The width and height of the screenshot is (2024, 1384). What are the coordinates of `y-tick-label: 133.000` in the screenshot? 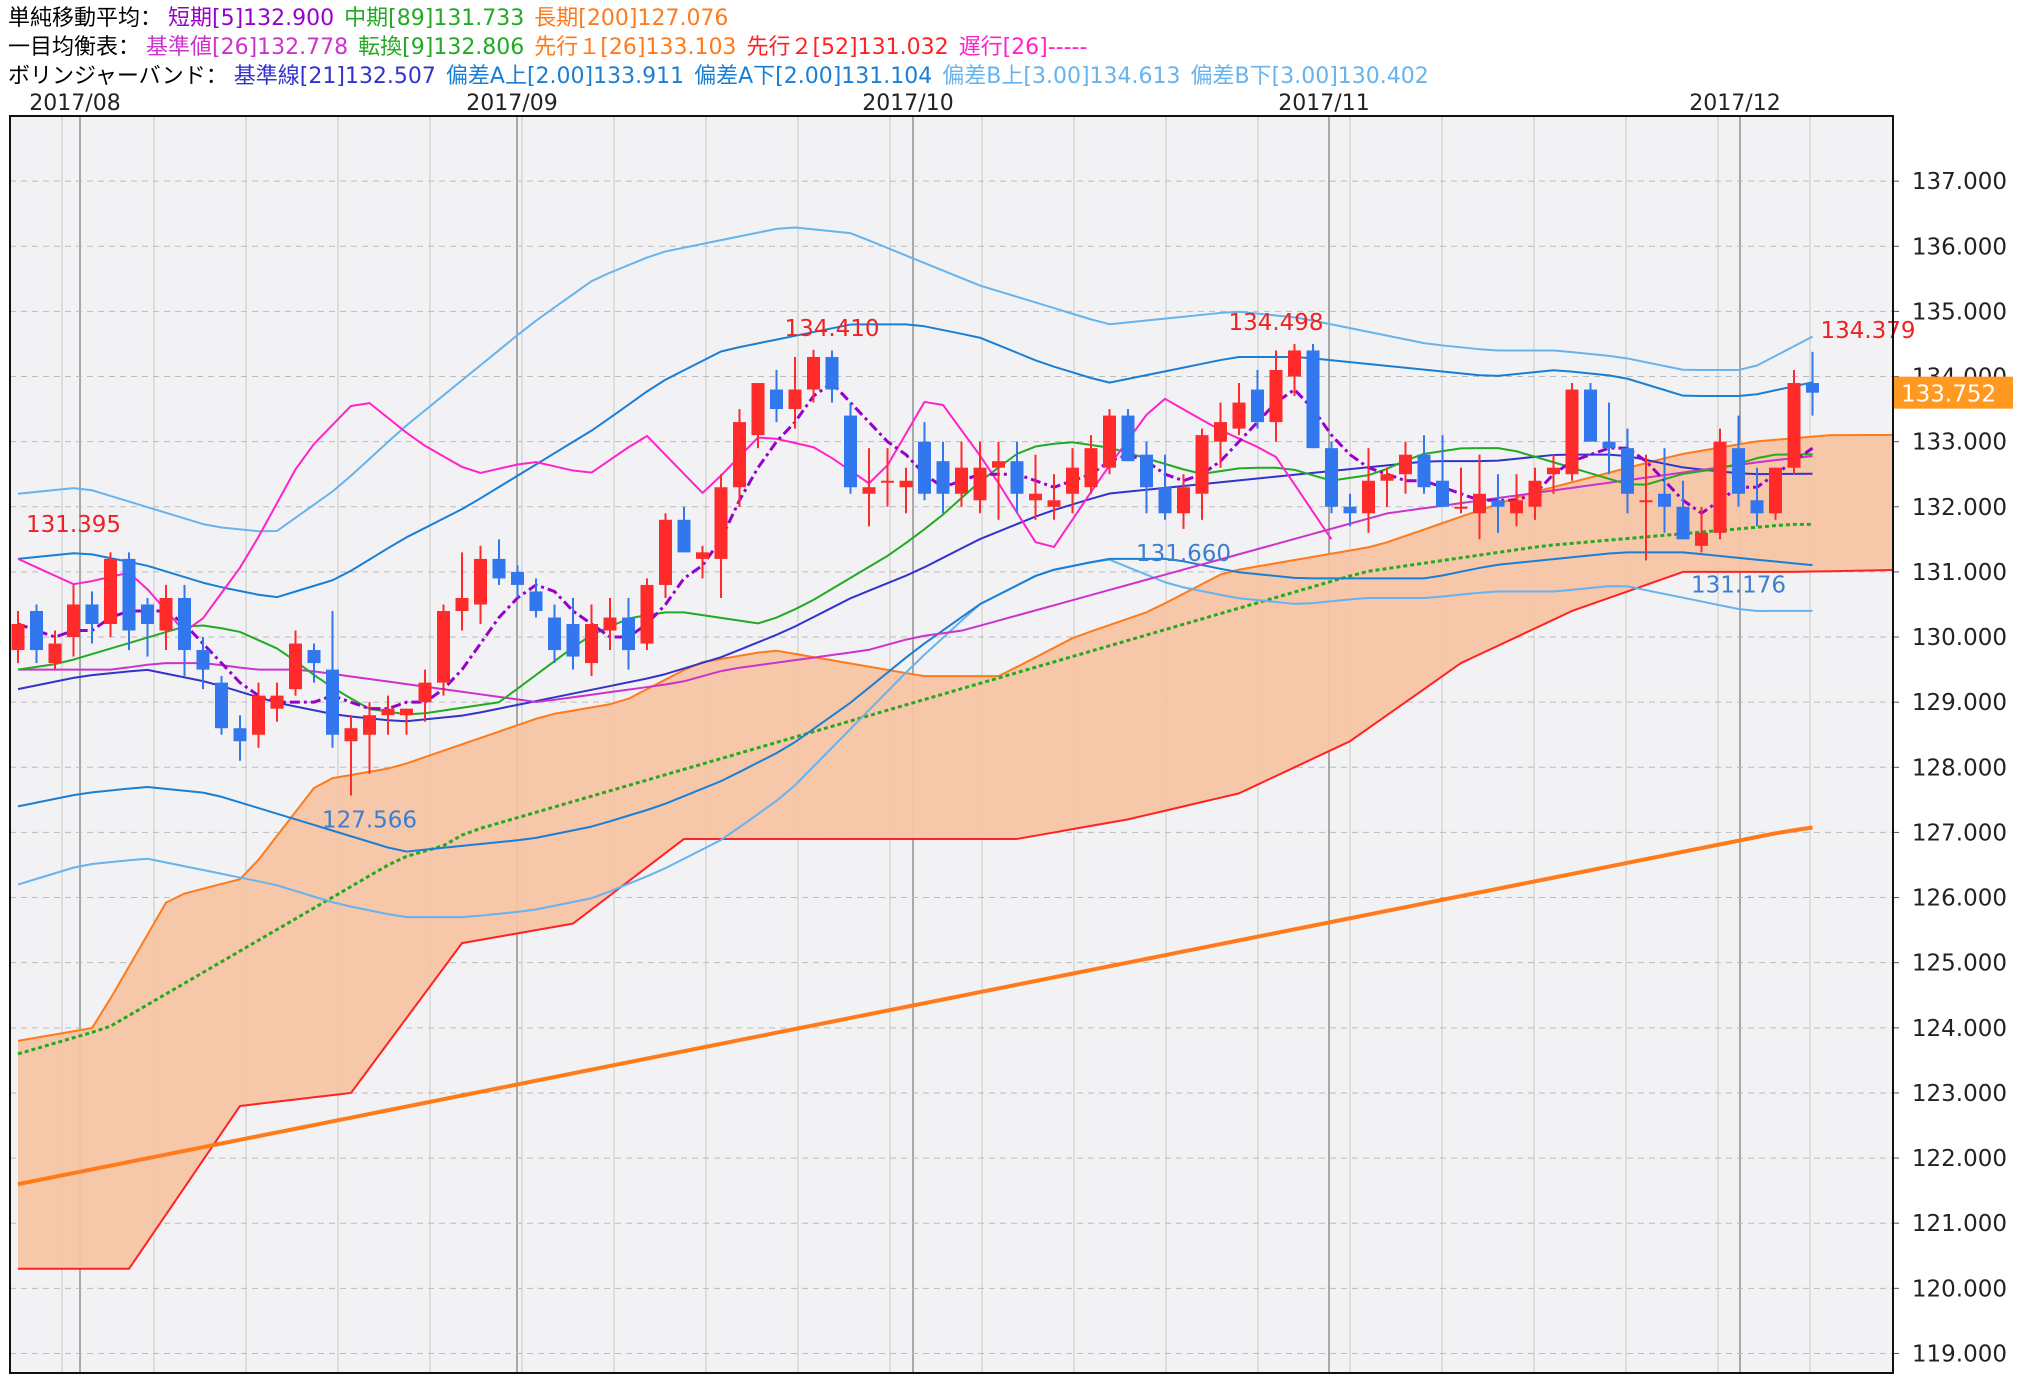 It's located at (1959, 443).